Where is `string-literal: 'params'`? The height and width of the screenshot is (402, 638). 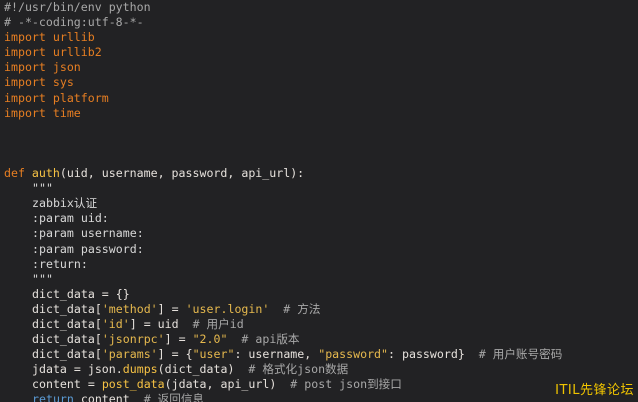 string-literal: 'params' is located at coordinates (129, 354).